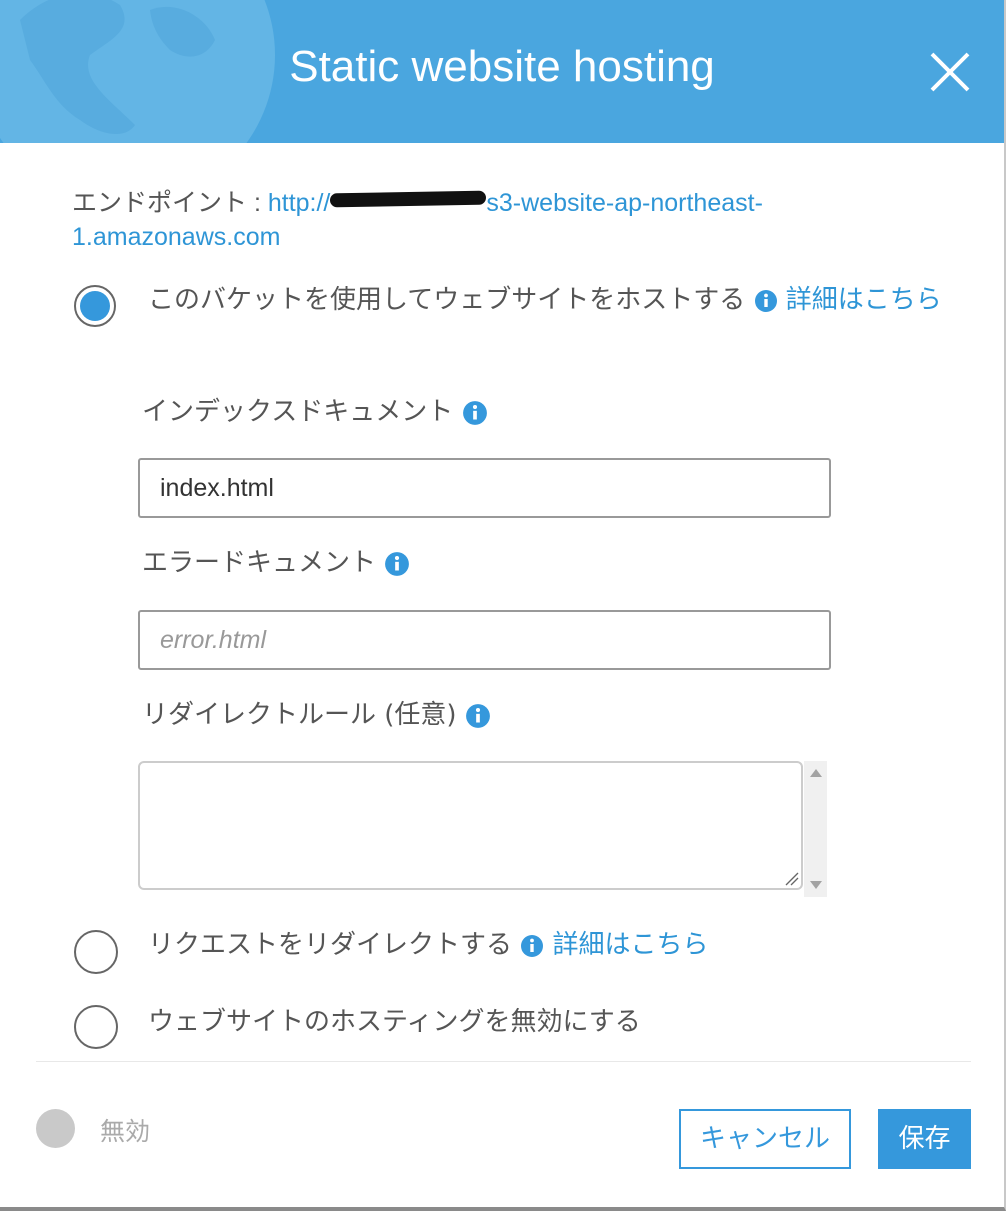 The width and height of the screenshot is (1006, 1211). What do you see at coordinates (55, 1128) in the screenshot?
I see `status-toggle-indicator` at bounding box center [55, 1128].